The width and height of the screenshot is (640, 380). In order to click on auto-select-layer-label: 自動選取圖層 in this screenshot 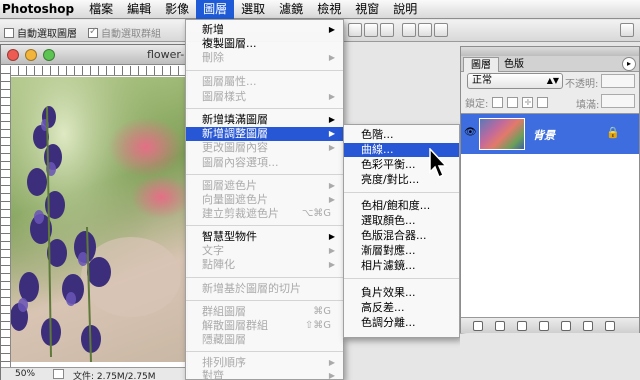, I will do `click(47, 34)`.